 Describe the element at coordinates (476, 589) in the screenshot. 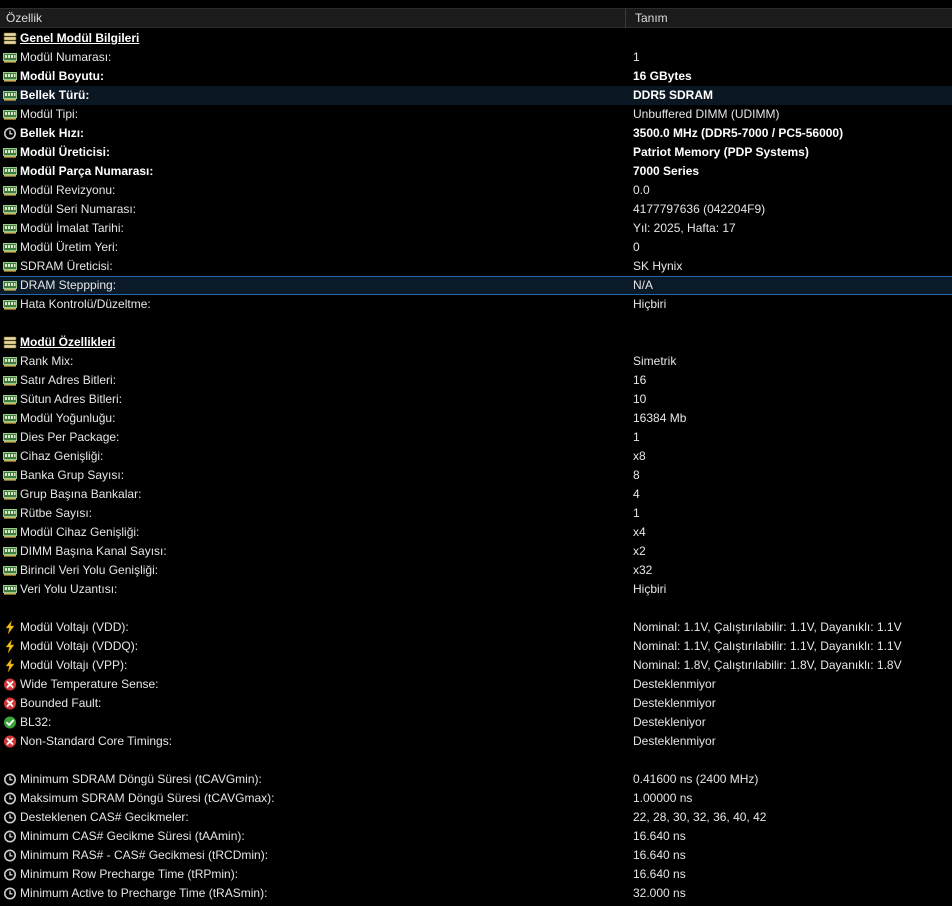

I see `property-row: Veri Yolu Uzantısı: Hiçbiri` at that location.